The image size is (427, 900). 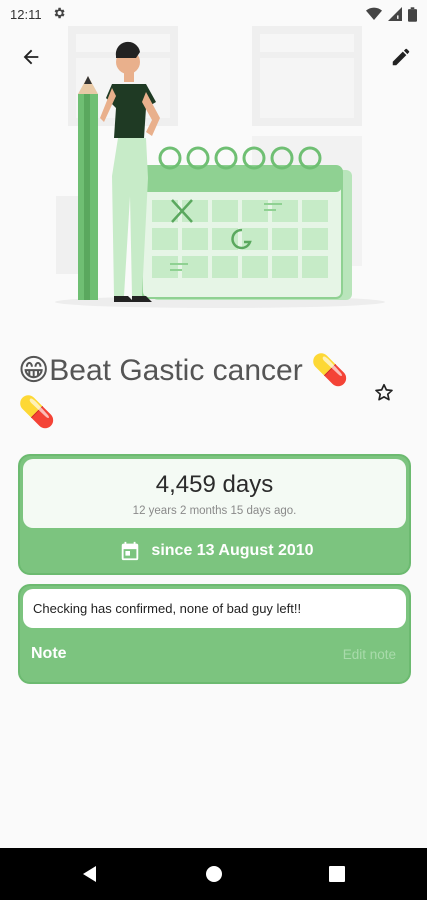 I want to click on signal-icon, so click(x=395, y=14).